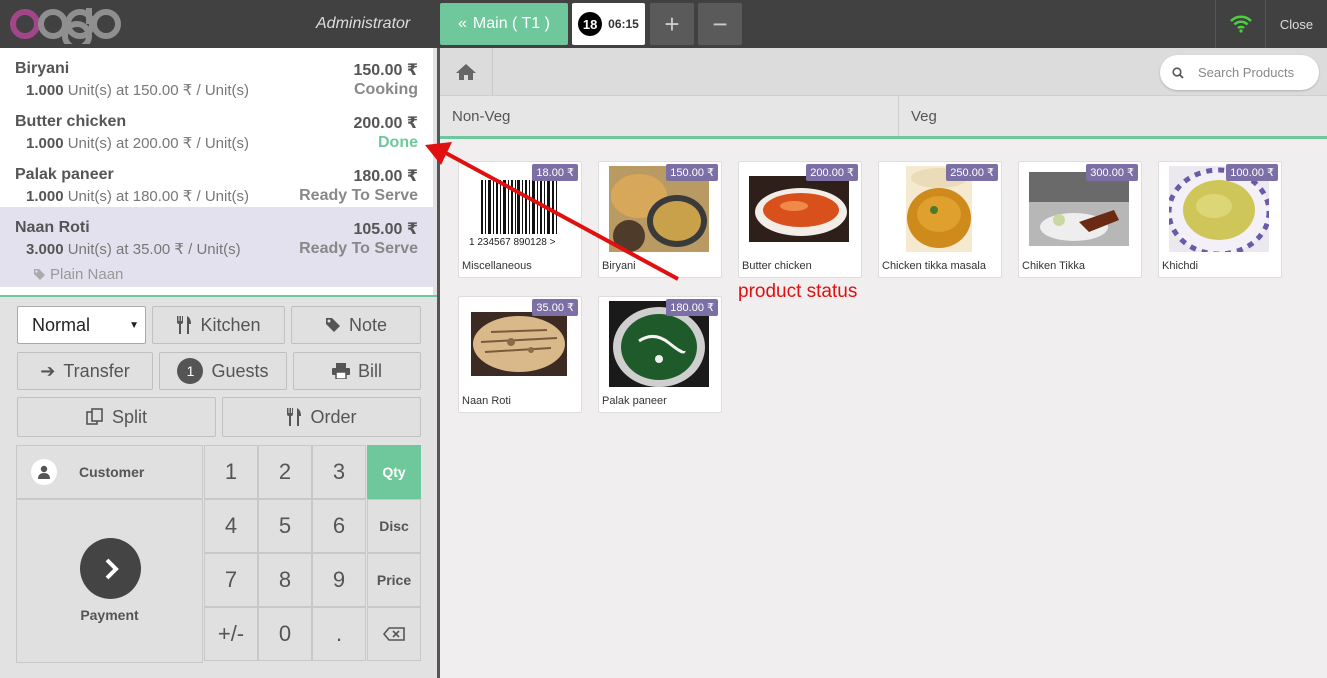  What do you see at coordinates (394, 526) in the screenshot?
I see `mode-disc-button: Disc` at bounding box center [394, 526].